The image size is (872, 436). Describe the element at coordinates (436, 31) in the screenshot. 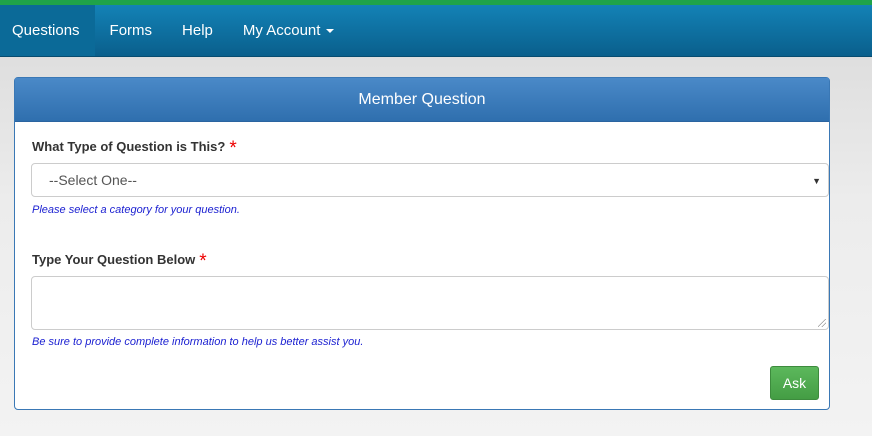

I see `navbar: Questions Forms Help My Account` at that location.